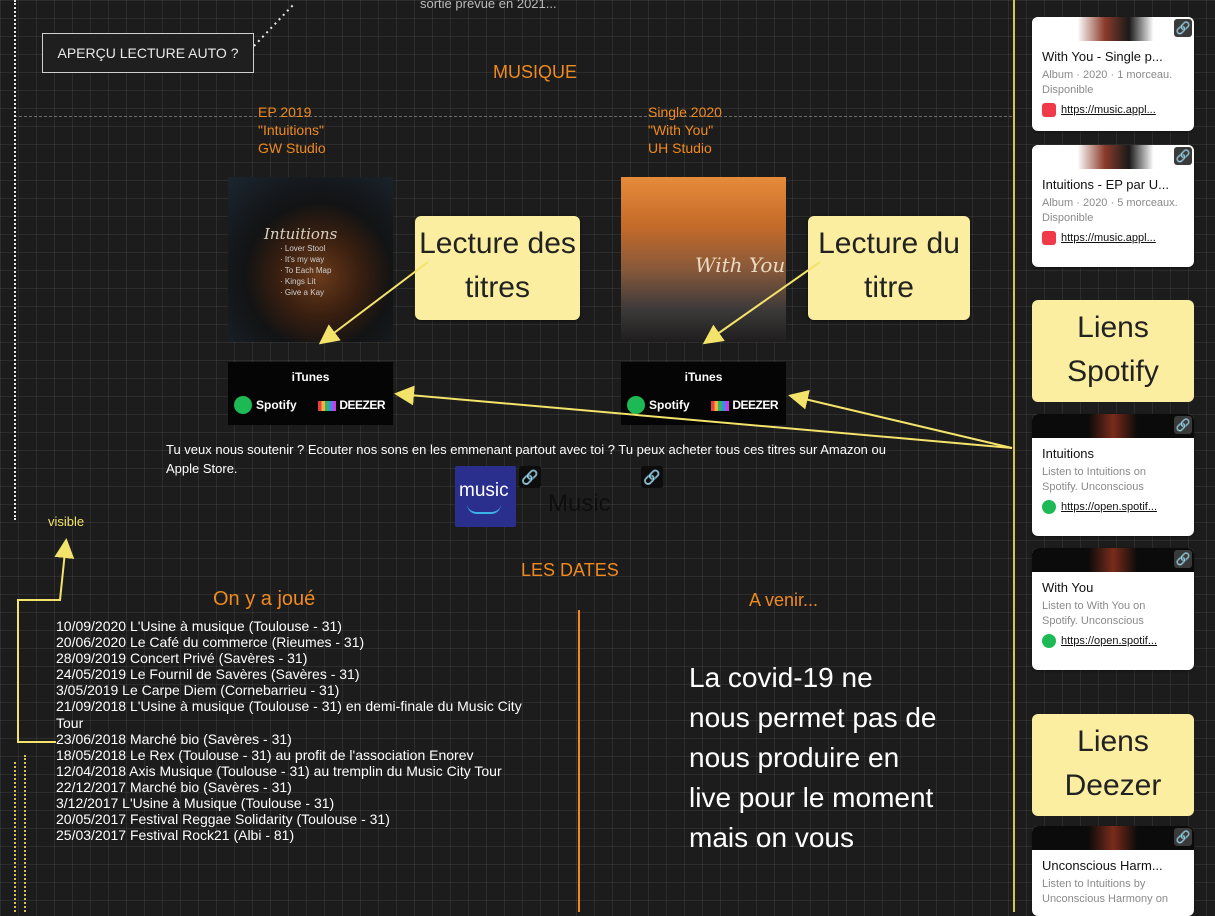 The image size is (1215, 916). Describe the element at coordinates (484, 509) in the screenshot. I see `amazon-smile-icon` at that location.